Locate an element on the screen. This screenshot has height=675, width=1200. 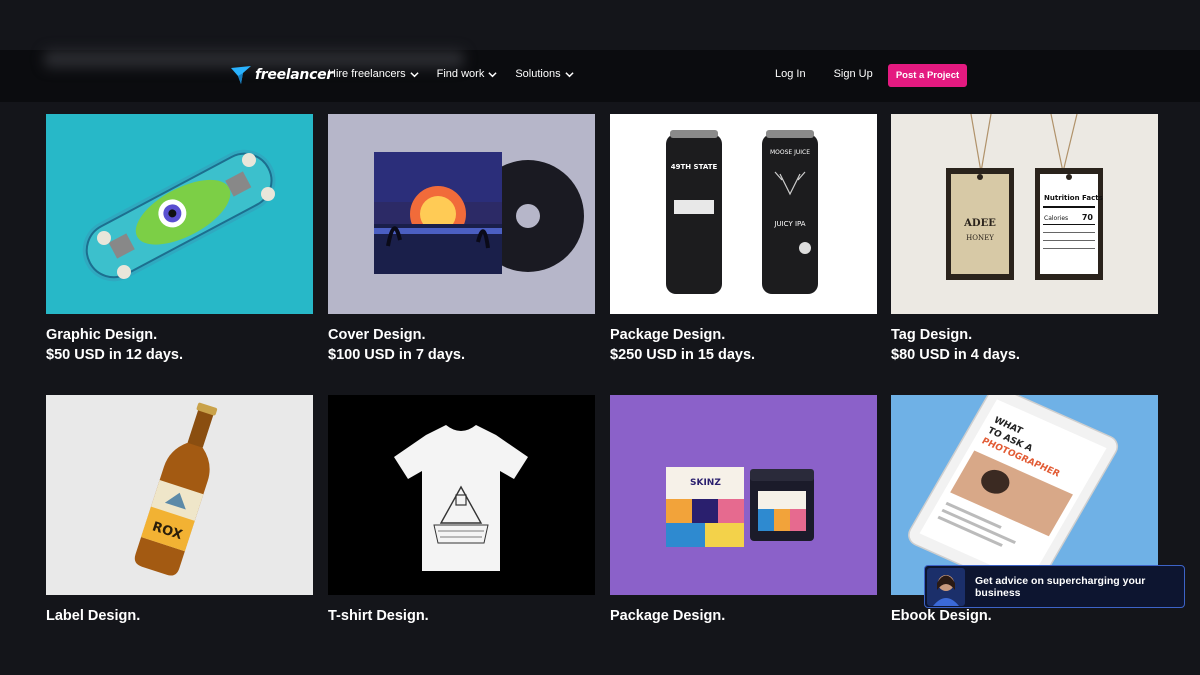
portfolio-card-tshirt-design: T-shirt Design. is located at coordinates (461, 510).